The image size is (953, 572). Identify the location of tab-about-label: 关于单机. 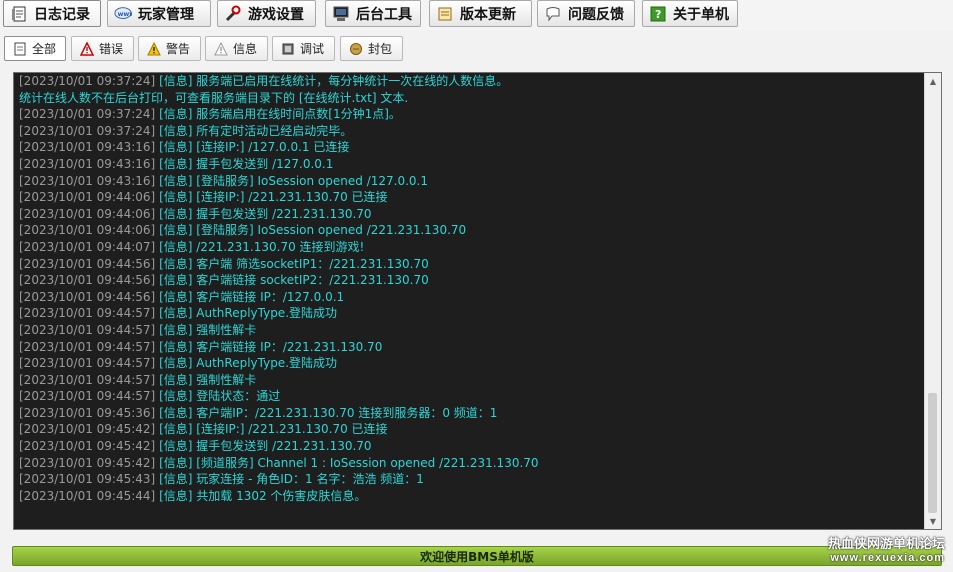
(701, 14).